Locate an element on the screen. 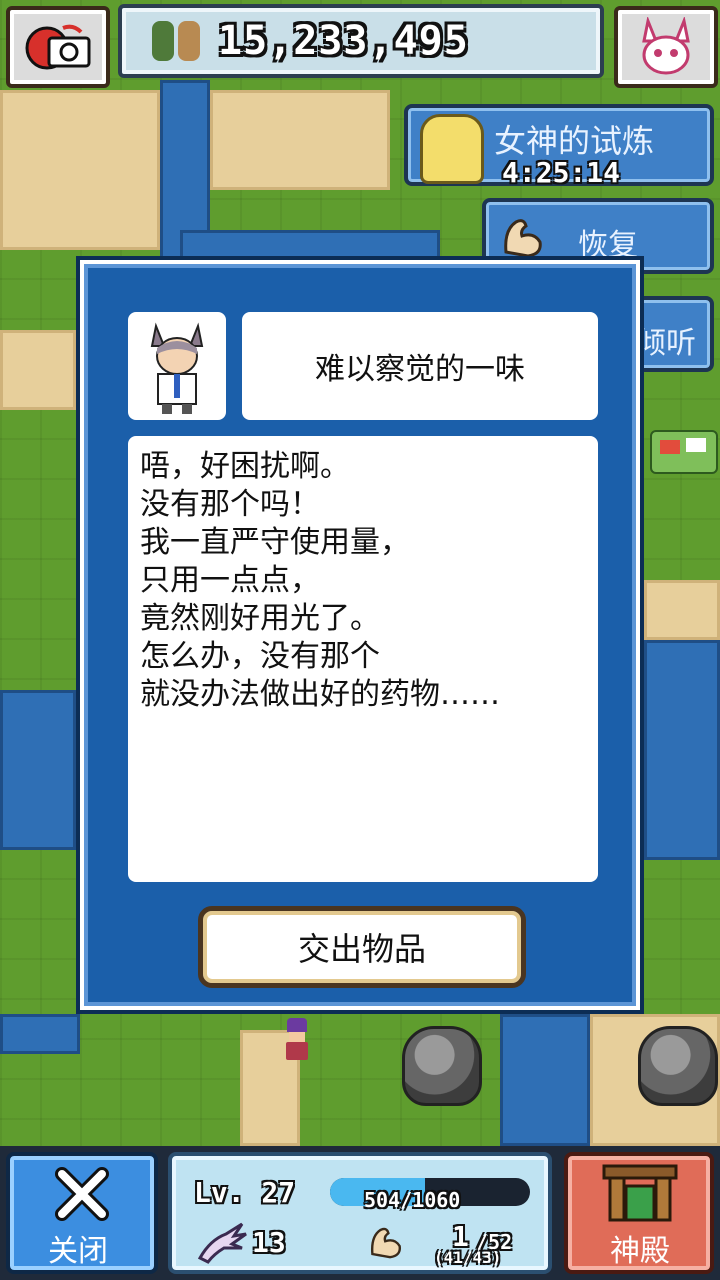 This screenshot has height=1280, width=720. close-button: 关闭 is located at coordinates (82, 1213).